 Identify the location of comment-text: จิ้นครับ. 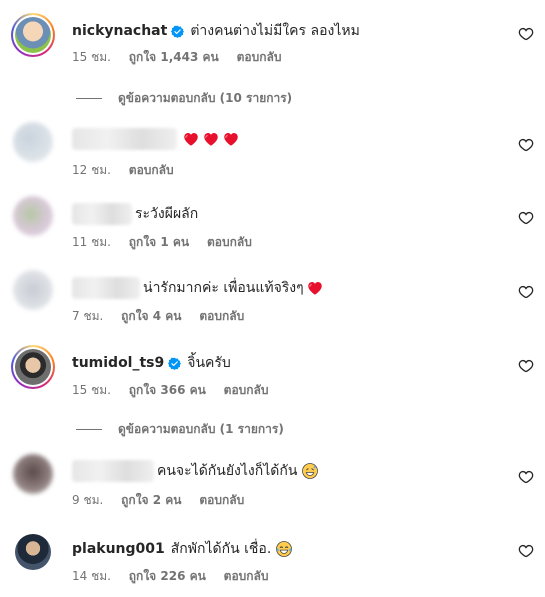
(209, 363).